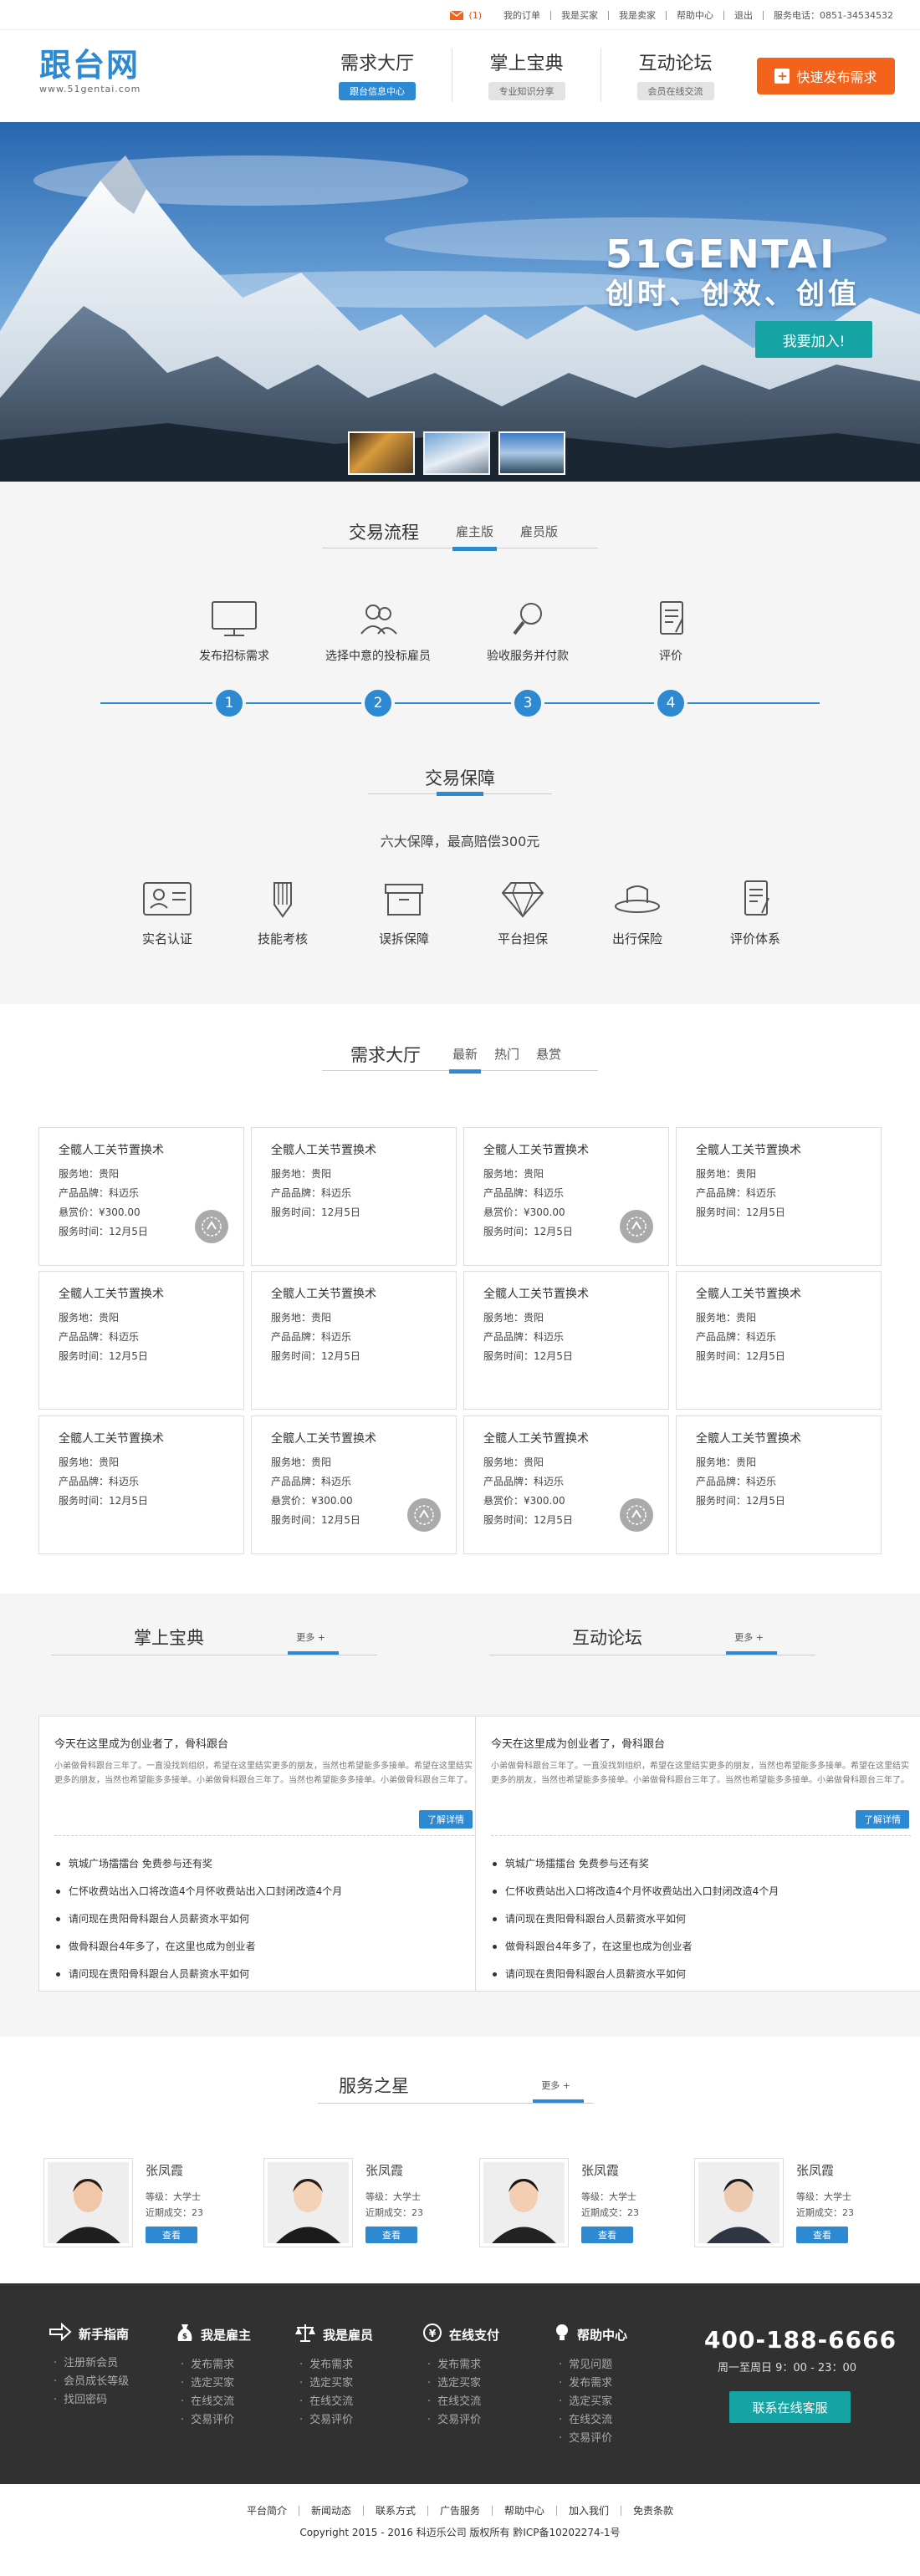 The width and height of the screenshot is (920, 2576). What do you see at coordinates (167, 914) in the screenshot?
I see `guarantee-realname: 实名认证` at bounding box center [167, 914].